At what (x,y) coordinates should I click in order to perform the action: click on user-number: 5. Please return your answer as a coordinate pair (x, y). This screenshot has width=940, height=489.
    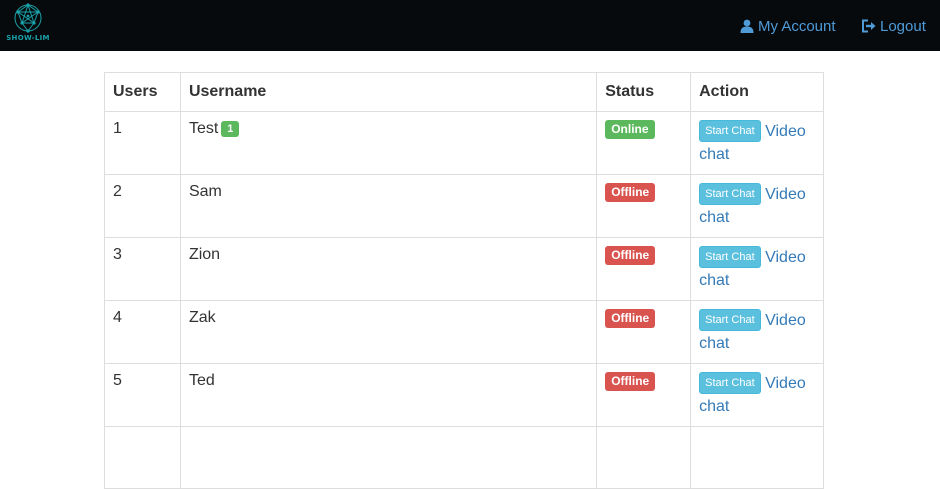
    Looking at the image, I should click on (142, 395).